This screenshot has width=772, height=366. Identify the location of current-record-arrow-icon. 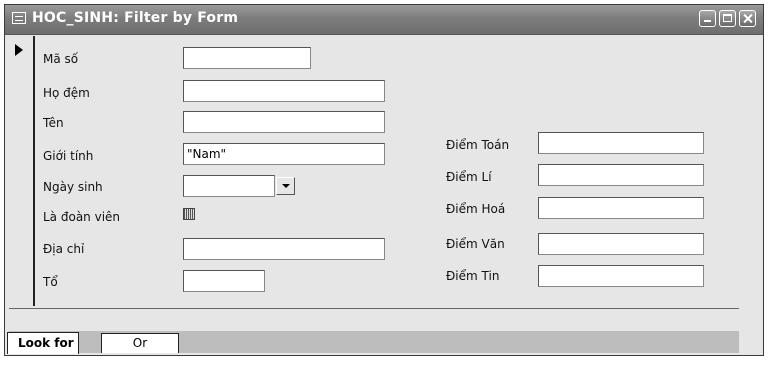
(19, 50).